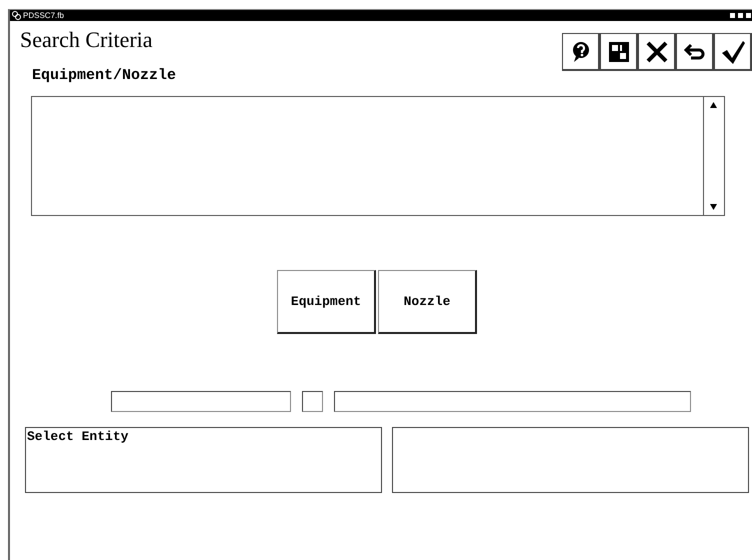  I want to click on check-icon, so click(733, 51).